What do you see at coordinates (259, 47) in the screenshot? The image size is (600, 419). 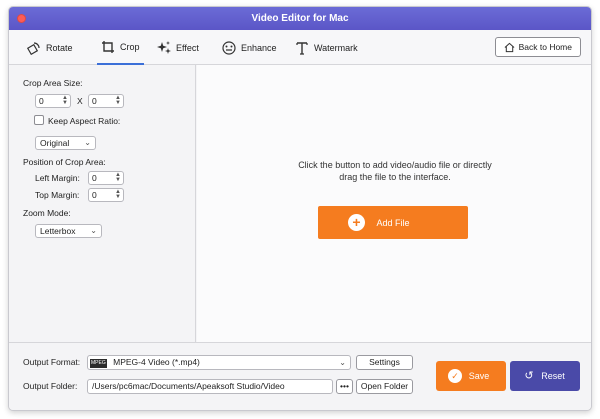 I see `tab-enhance-label: Enhance` at bounding box center [259, 47].